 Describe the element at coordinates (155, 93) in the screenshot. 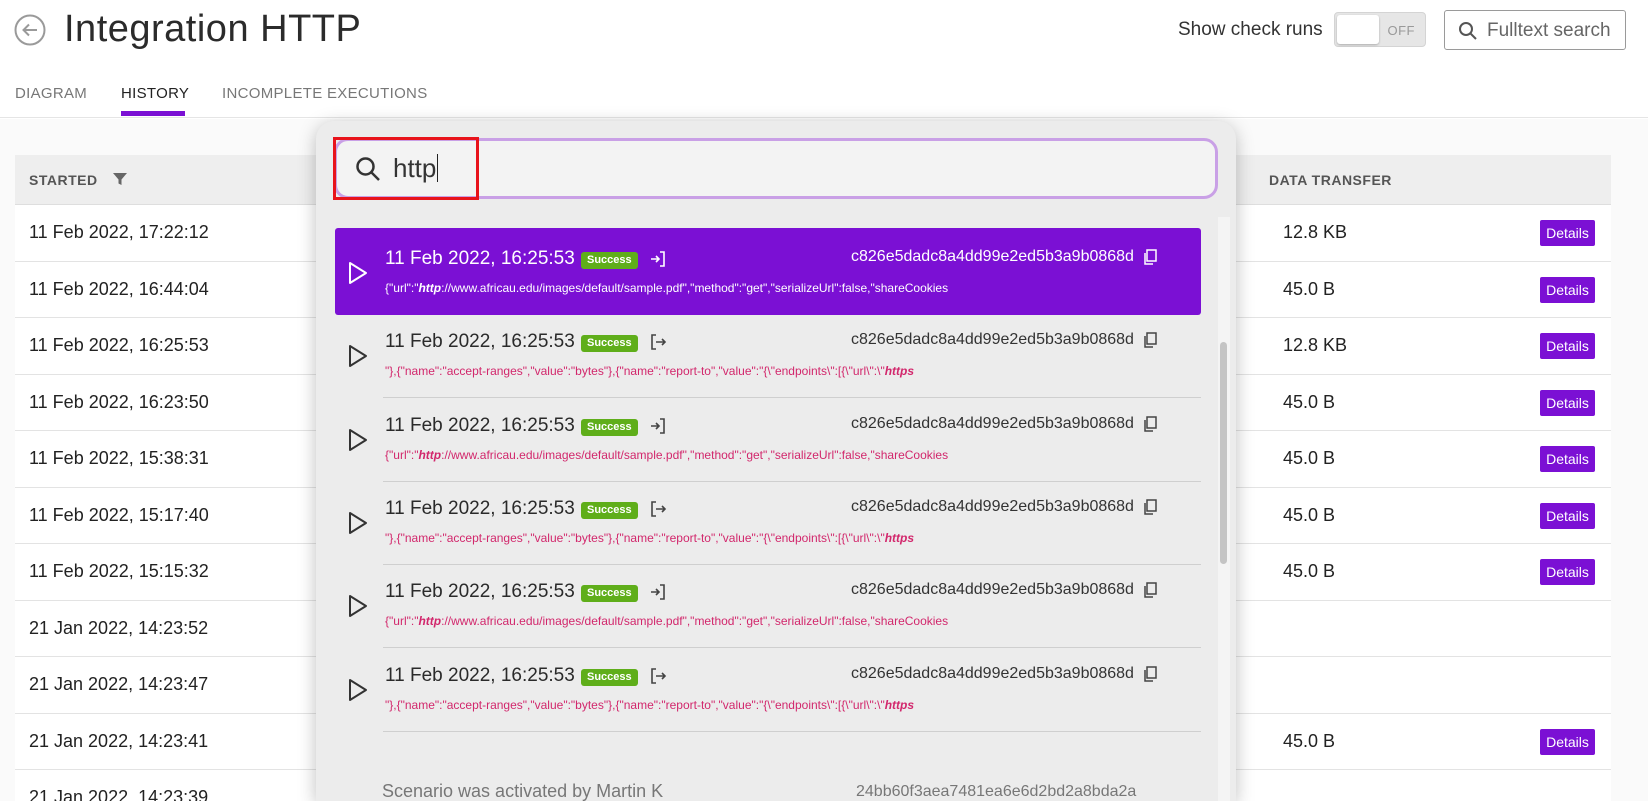

I see `tab-history: HISTORY` at that location.